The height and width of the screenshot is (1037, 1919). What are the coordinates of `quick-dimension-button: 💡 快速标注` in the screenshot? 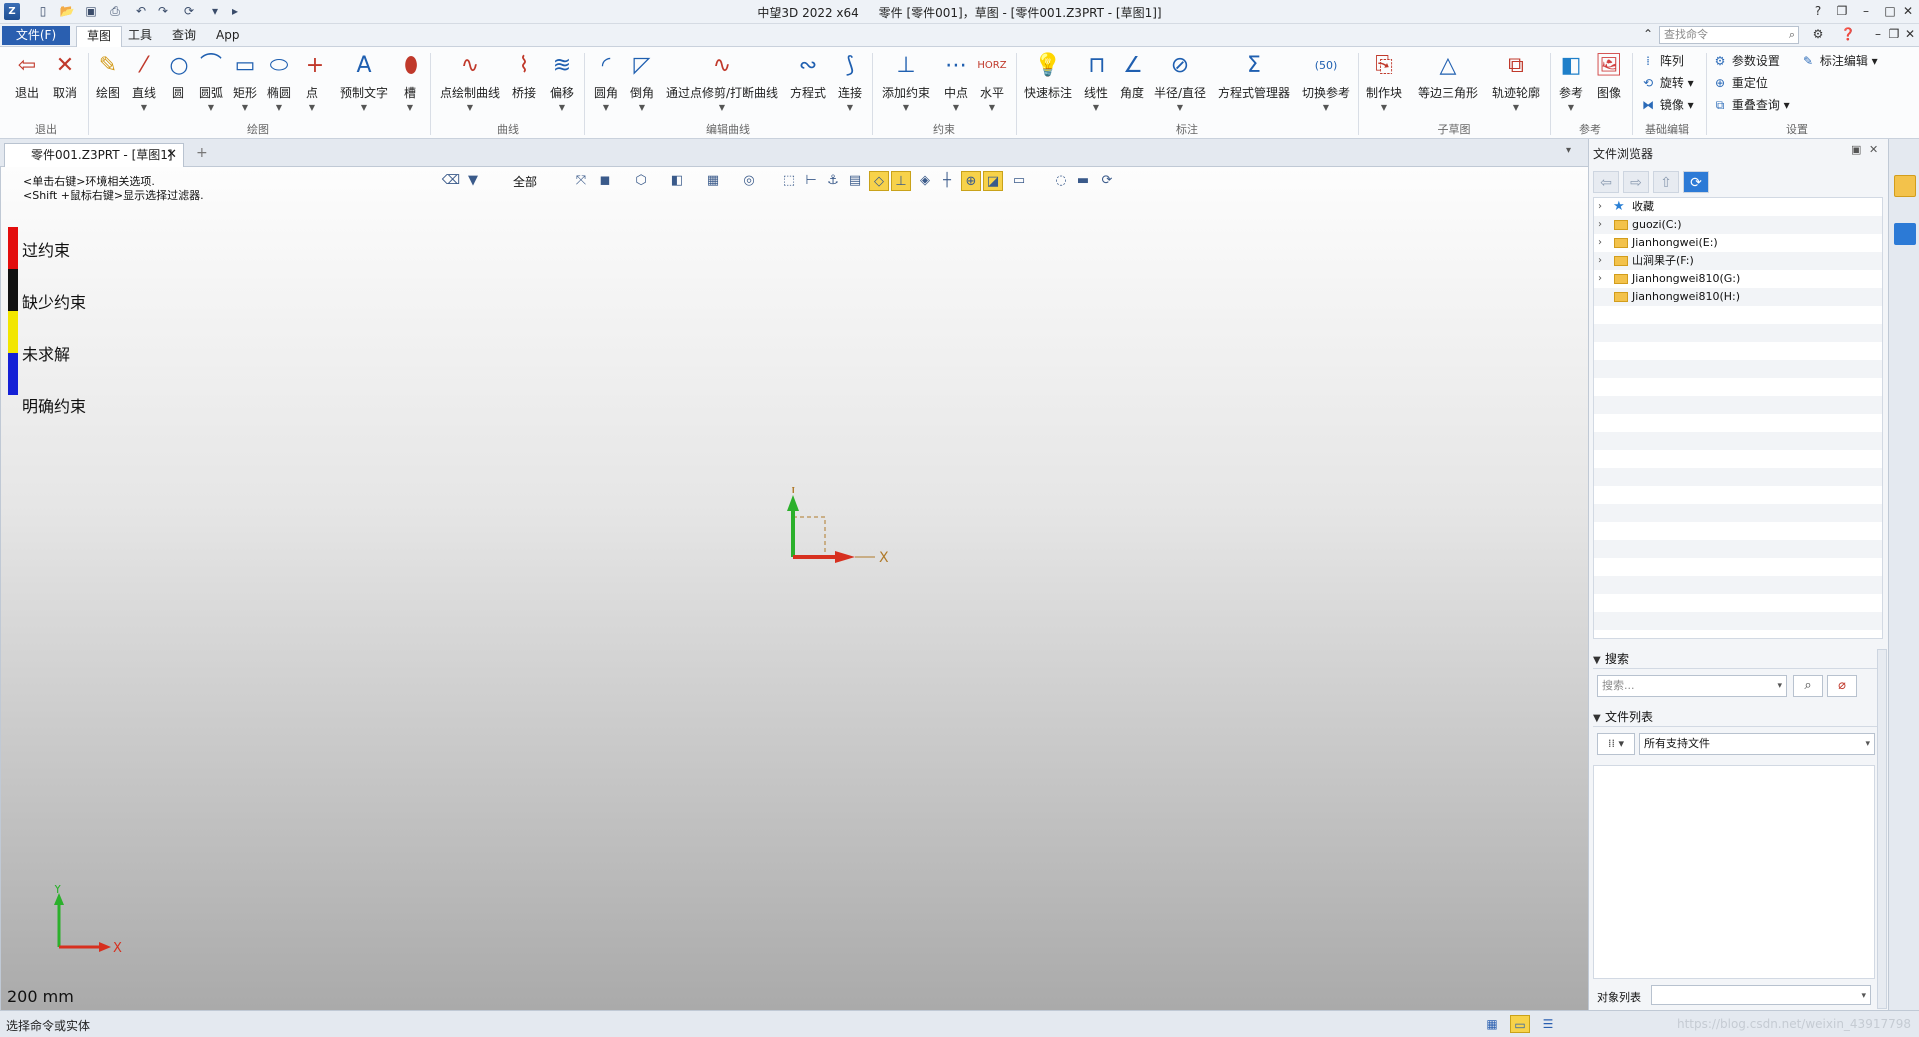 It's located at (1048, 88).